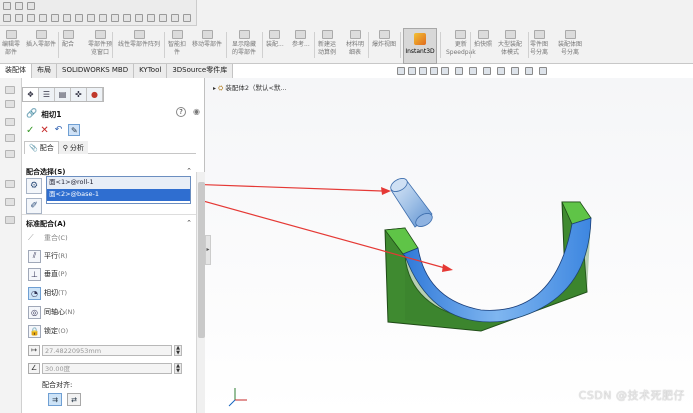  Describe the element at coordinates (41, 147) in the screenshot. I see `tab-mates: 📎 配合` at that location.